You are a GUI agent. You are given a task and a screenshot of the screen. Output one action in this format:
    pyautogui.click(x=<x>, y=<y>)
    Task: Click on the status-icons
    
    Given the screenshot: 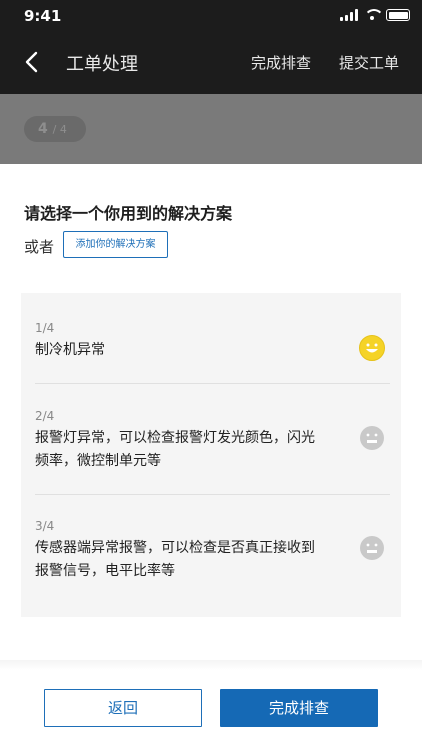 What is the action you would take?
    pyautogui.click(x=375, y=15)
    